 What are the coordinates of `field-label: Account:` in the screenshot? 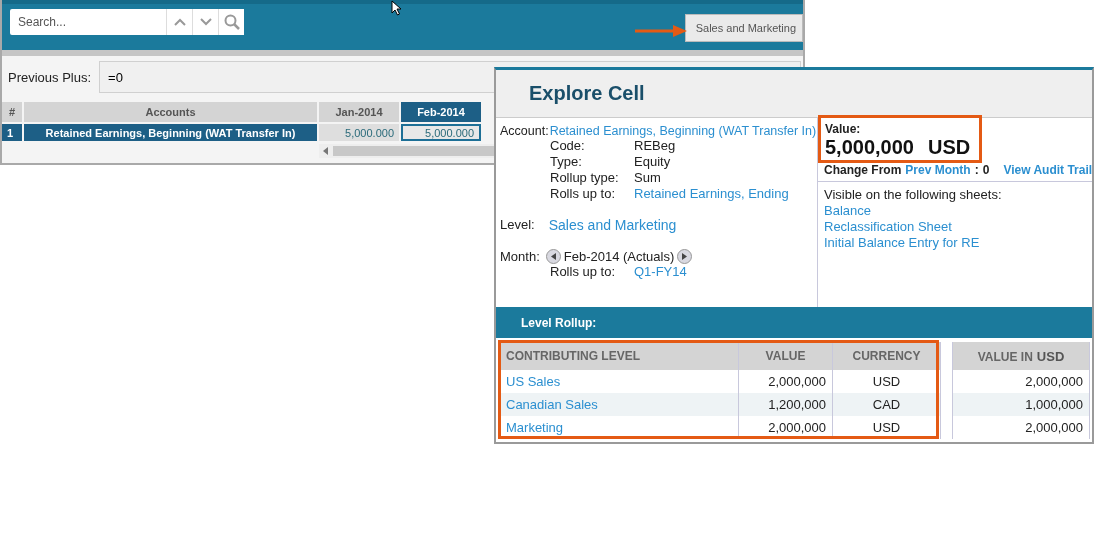 It's located at (524, 131).